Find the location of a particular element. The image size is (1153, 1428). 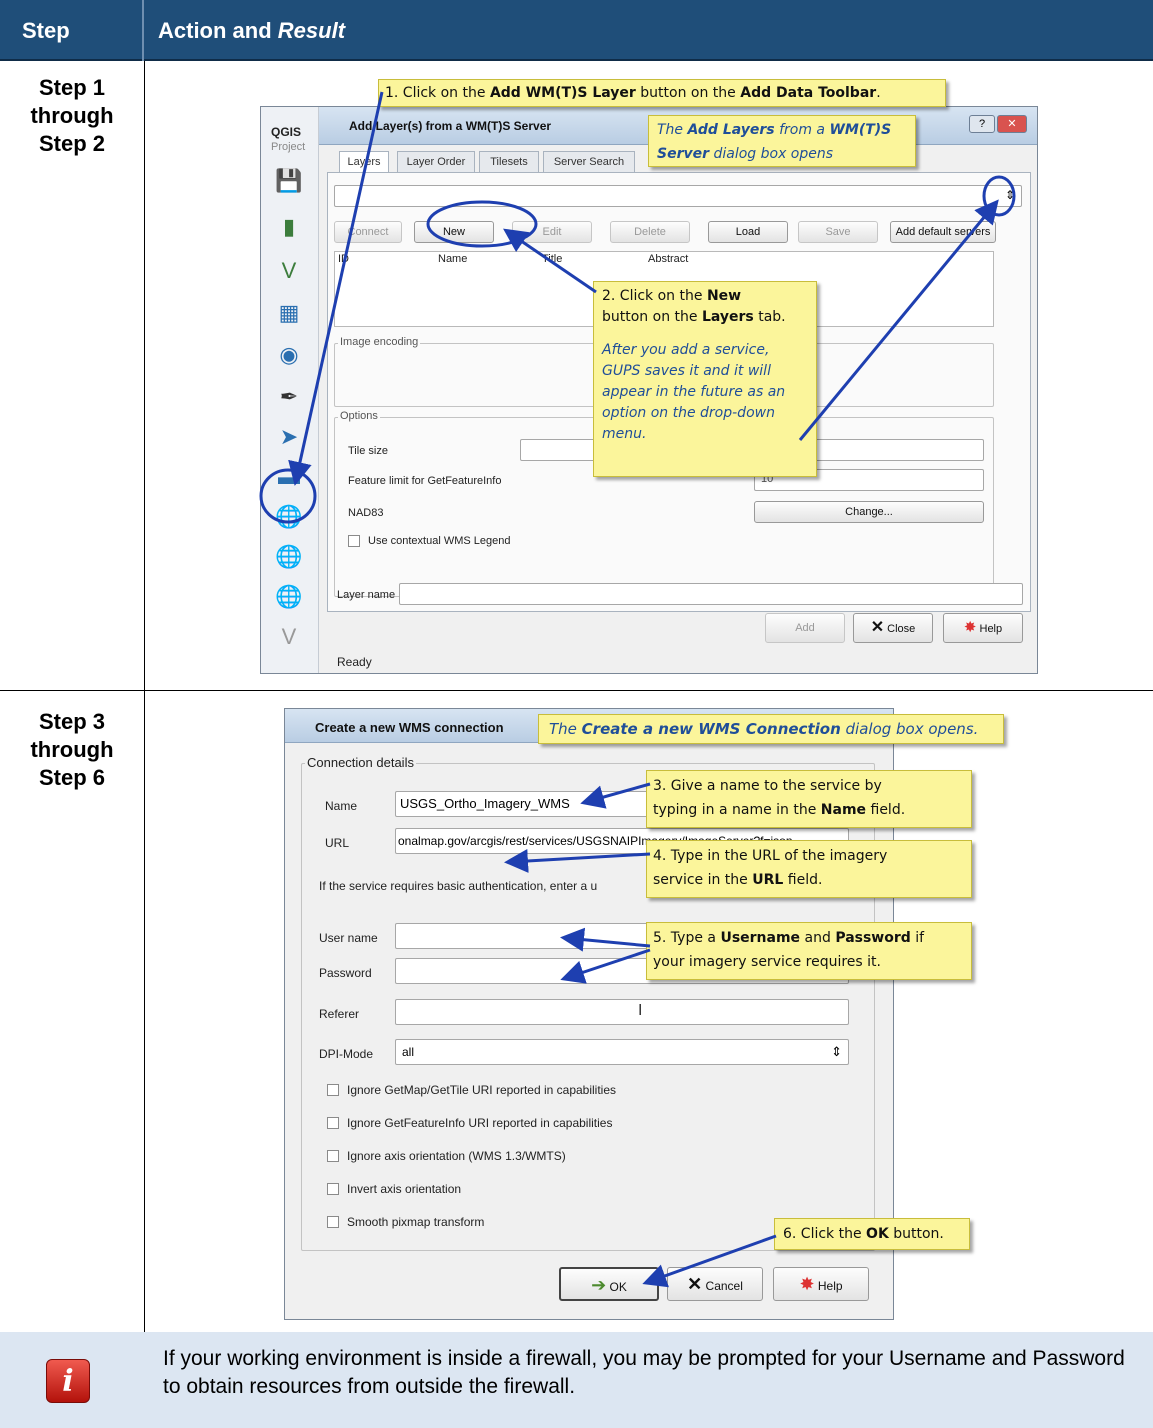

column-divider is located at coordinates (144, 744).